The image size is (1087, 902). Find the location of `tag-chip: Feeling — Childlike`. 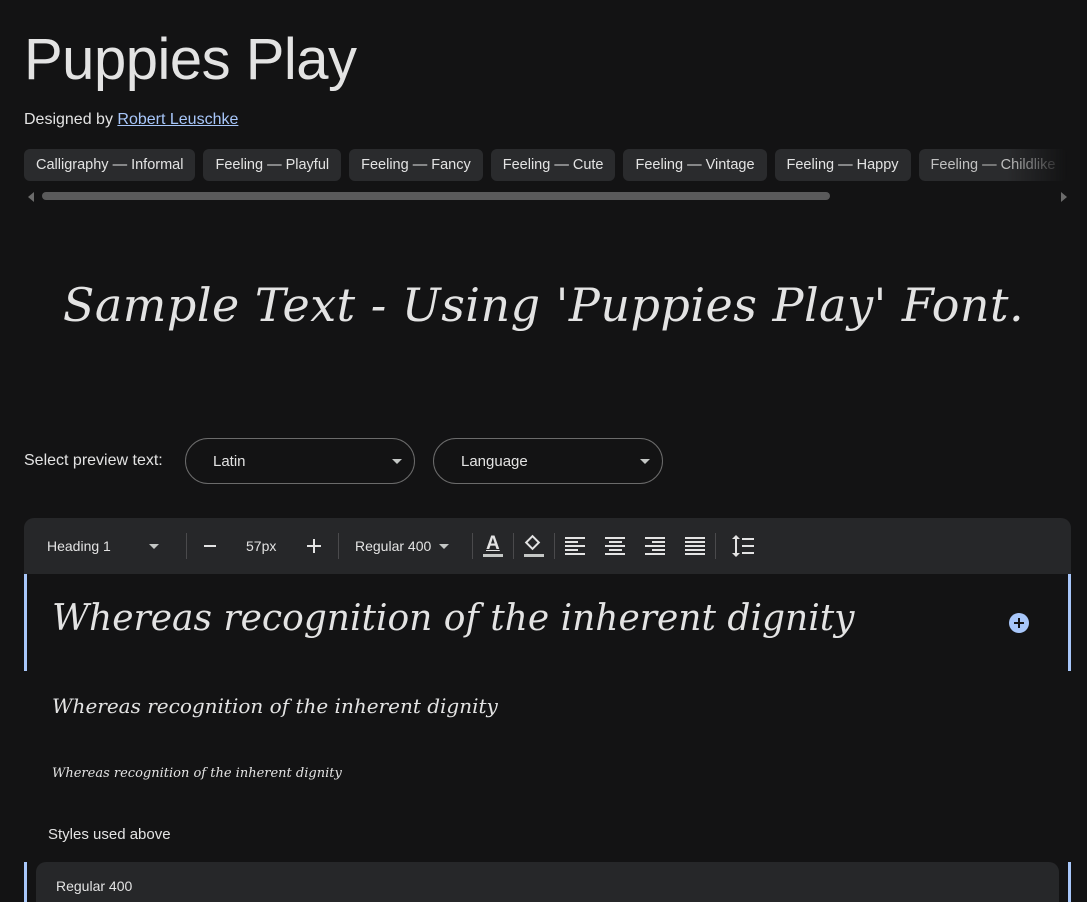

tag-chip: Feeling — Childlike is located at coordinates (993, 165).